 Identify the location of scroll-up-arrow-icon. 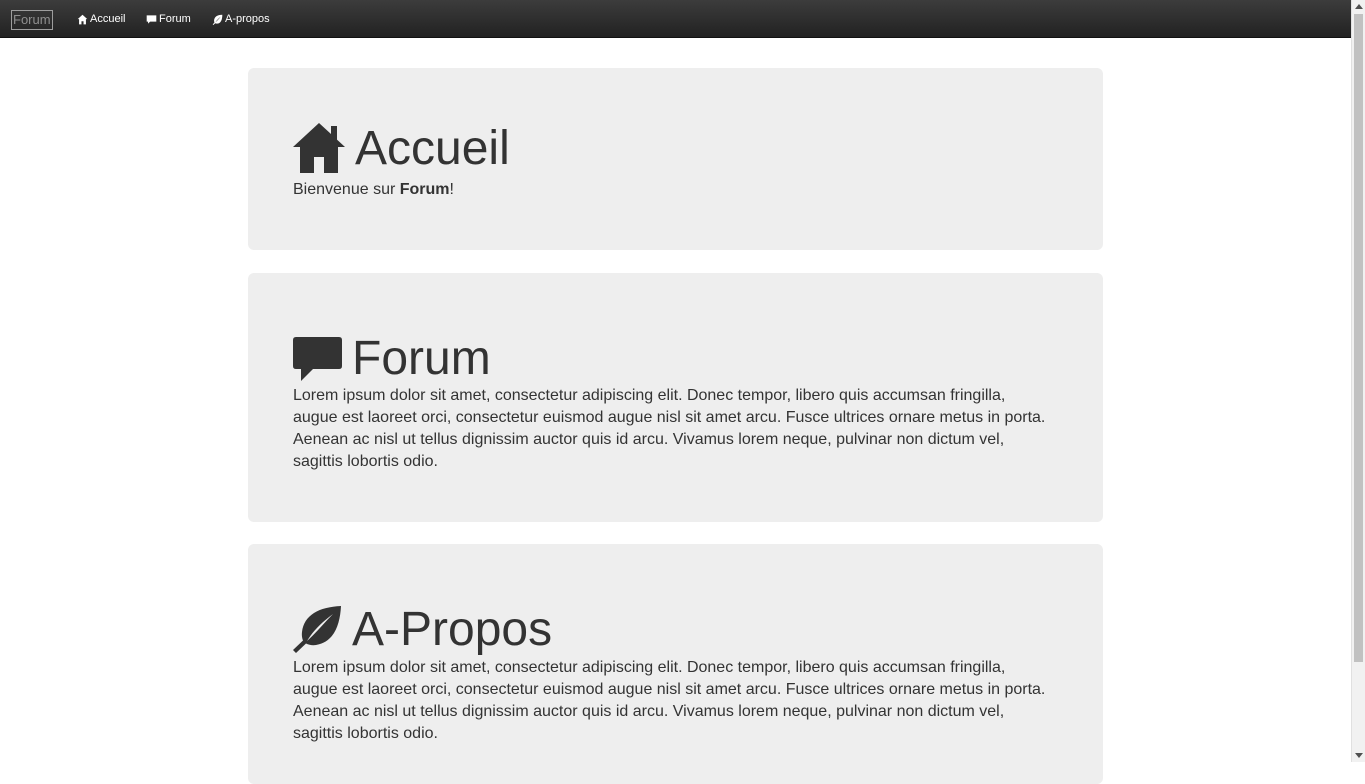
(1359, 6).